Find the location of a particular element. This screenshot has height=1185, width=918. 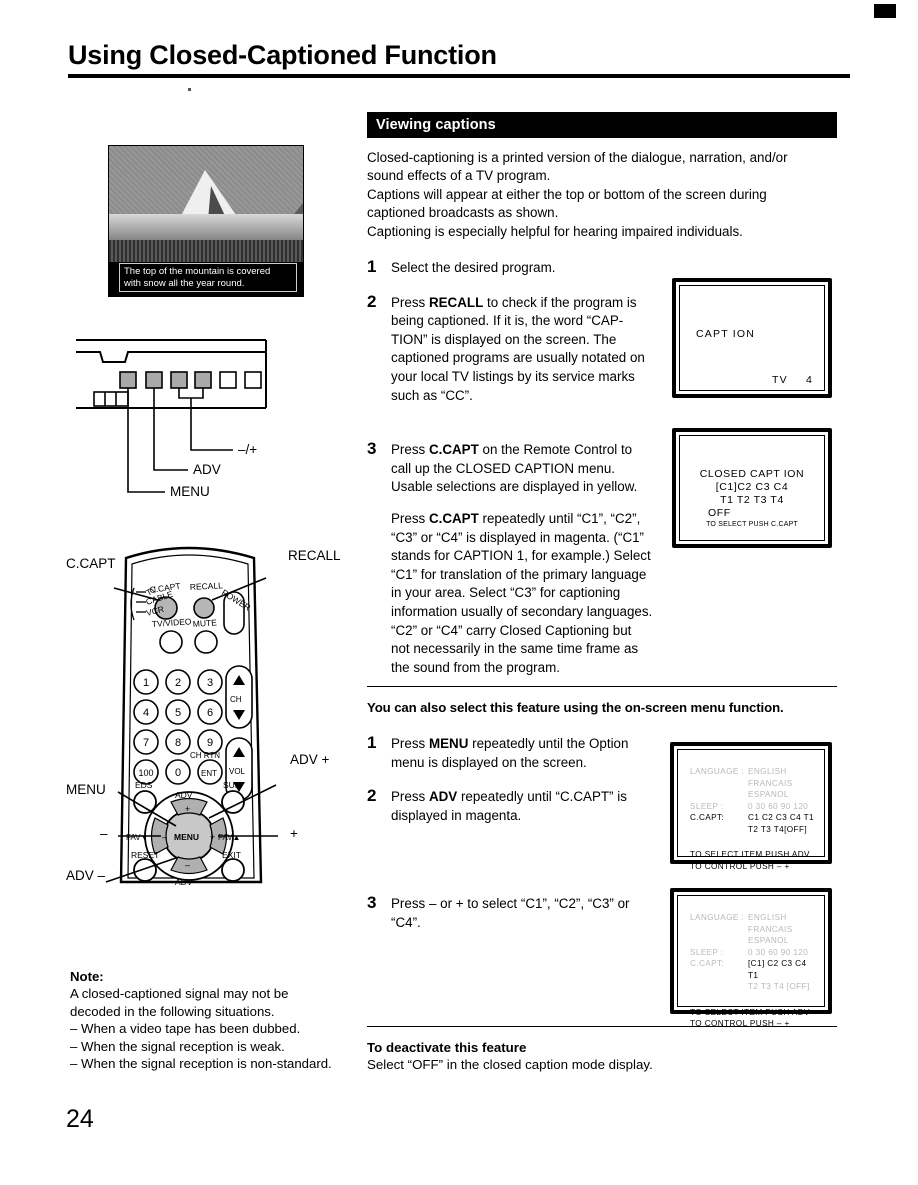

remote-label-fav-down: FAV▼ is located at coordinates (137, 837).